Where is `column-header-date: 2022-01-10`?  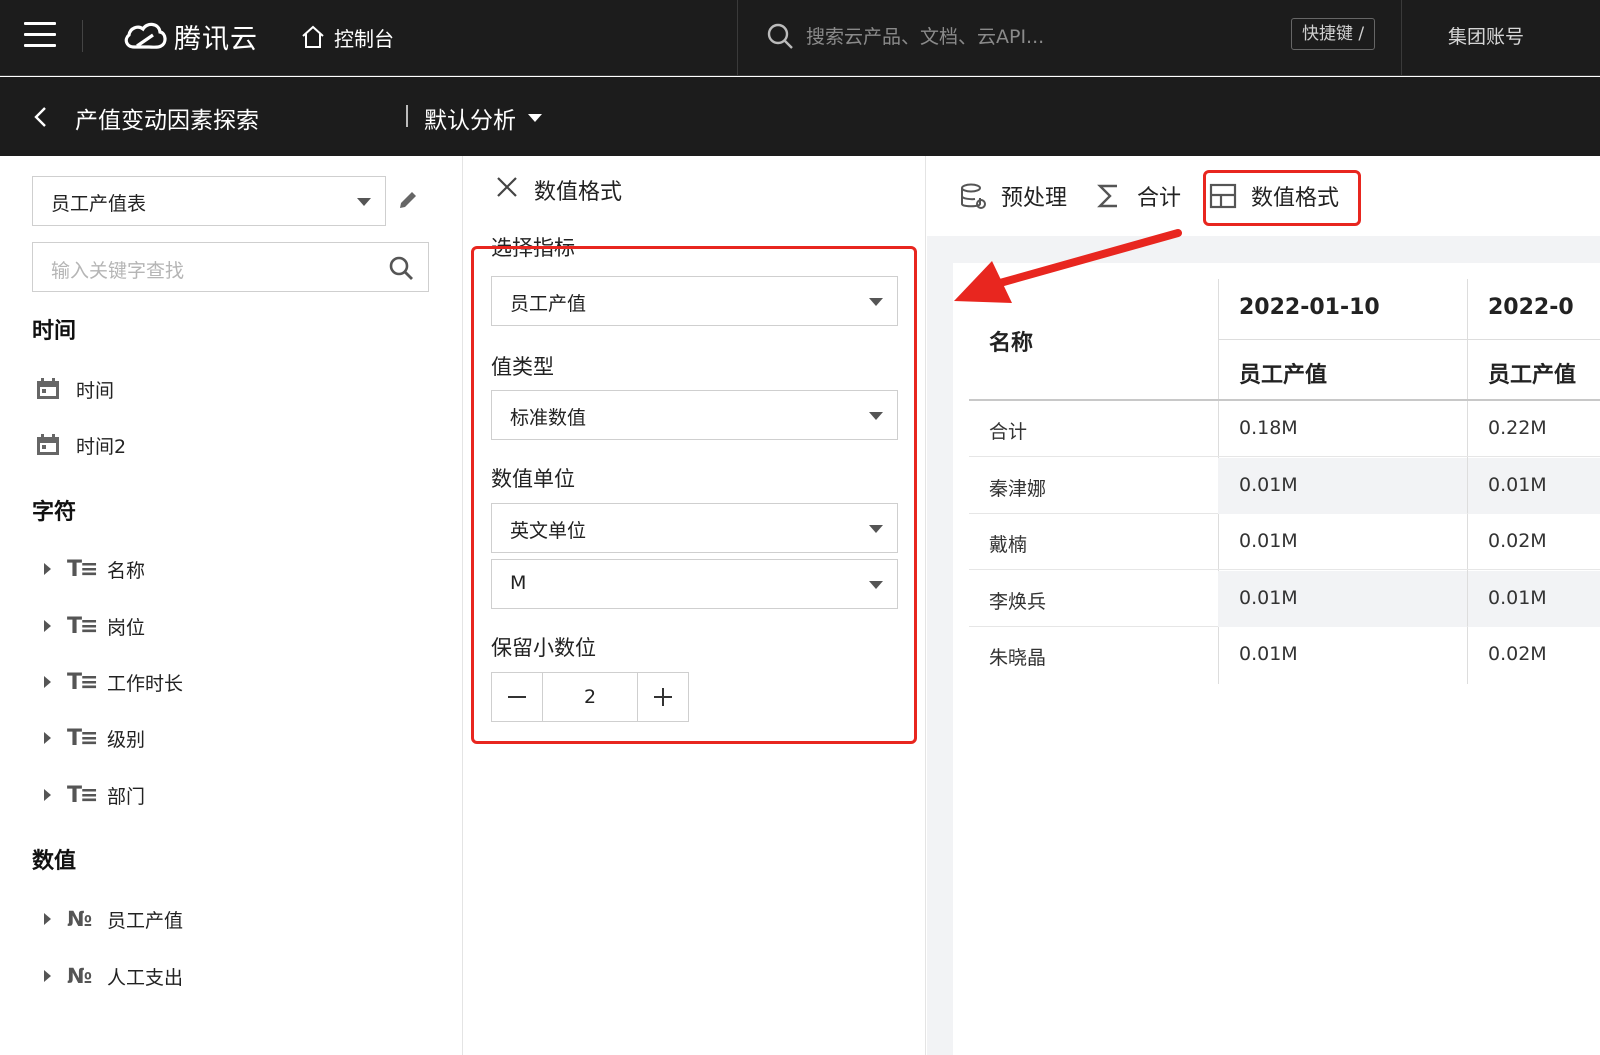 column-header-date: 2022-01-10 is located at coordinates (1309, 307).